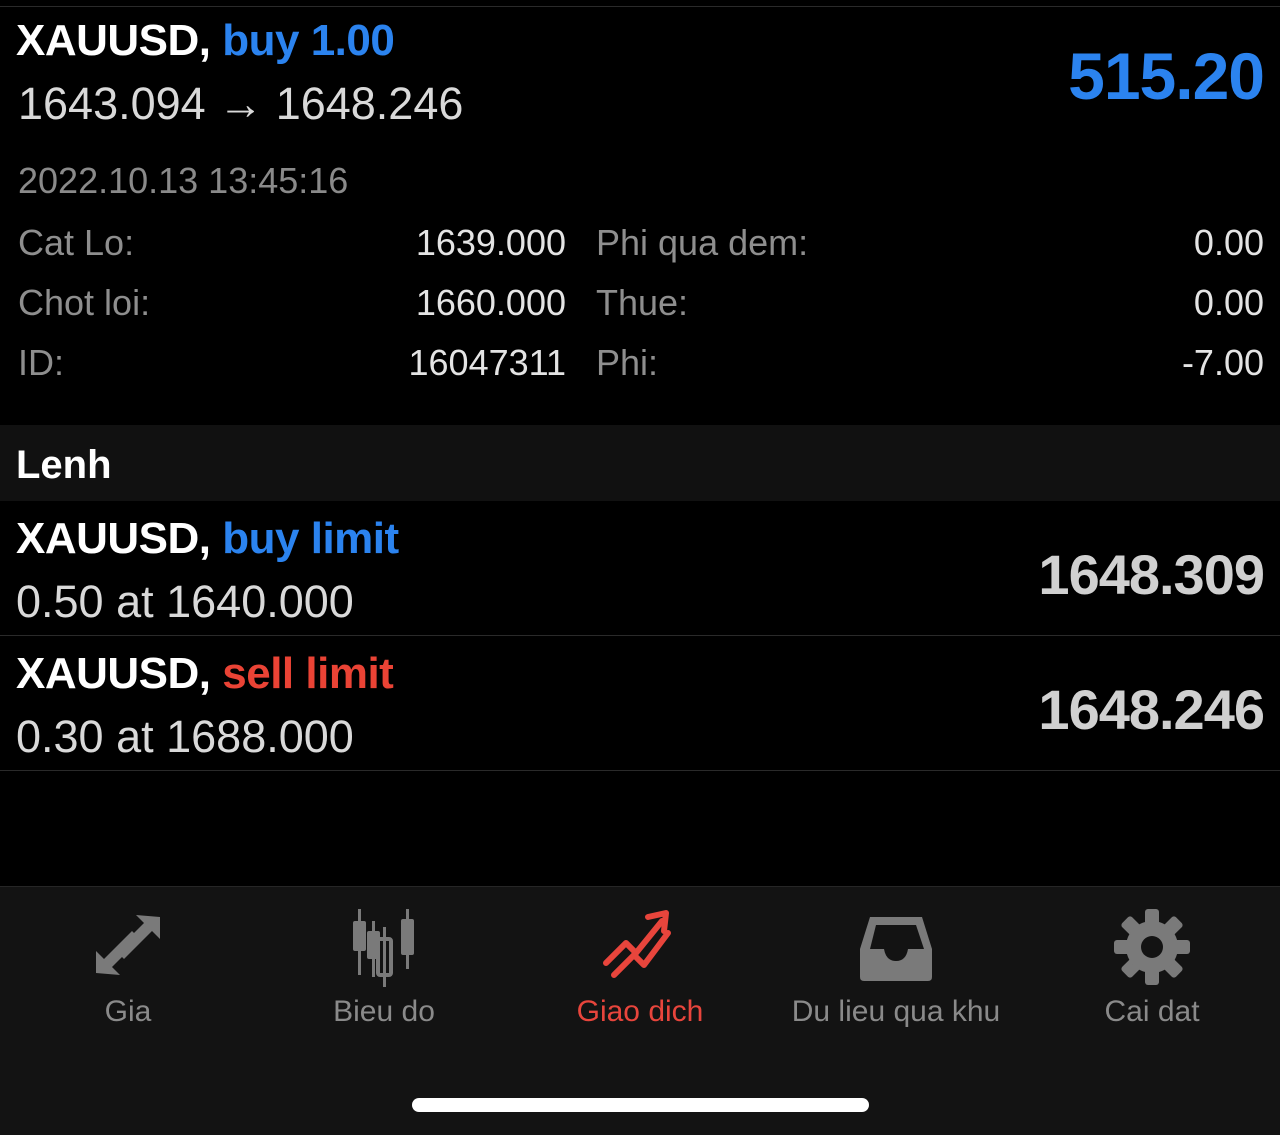 This screenshot has height=1135, width=1280. Describe the element at coordinates (310, 538) in the screenshot. I see `order-type: buy limit` at that location.